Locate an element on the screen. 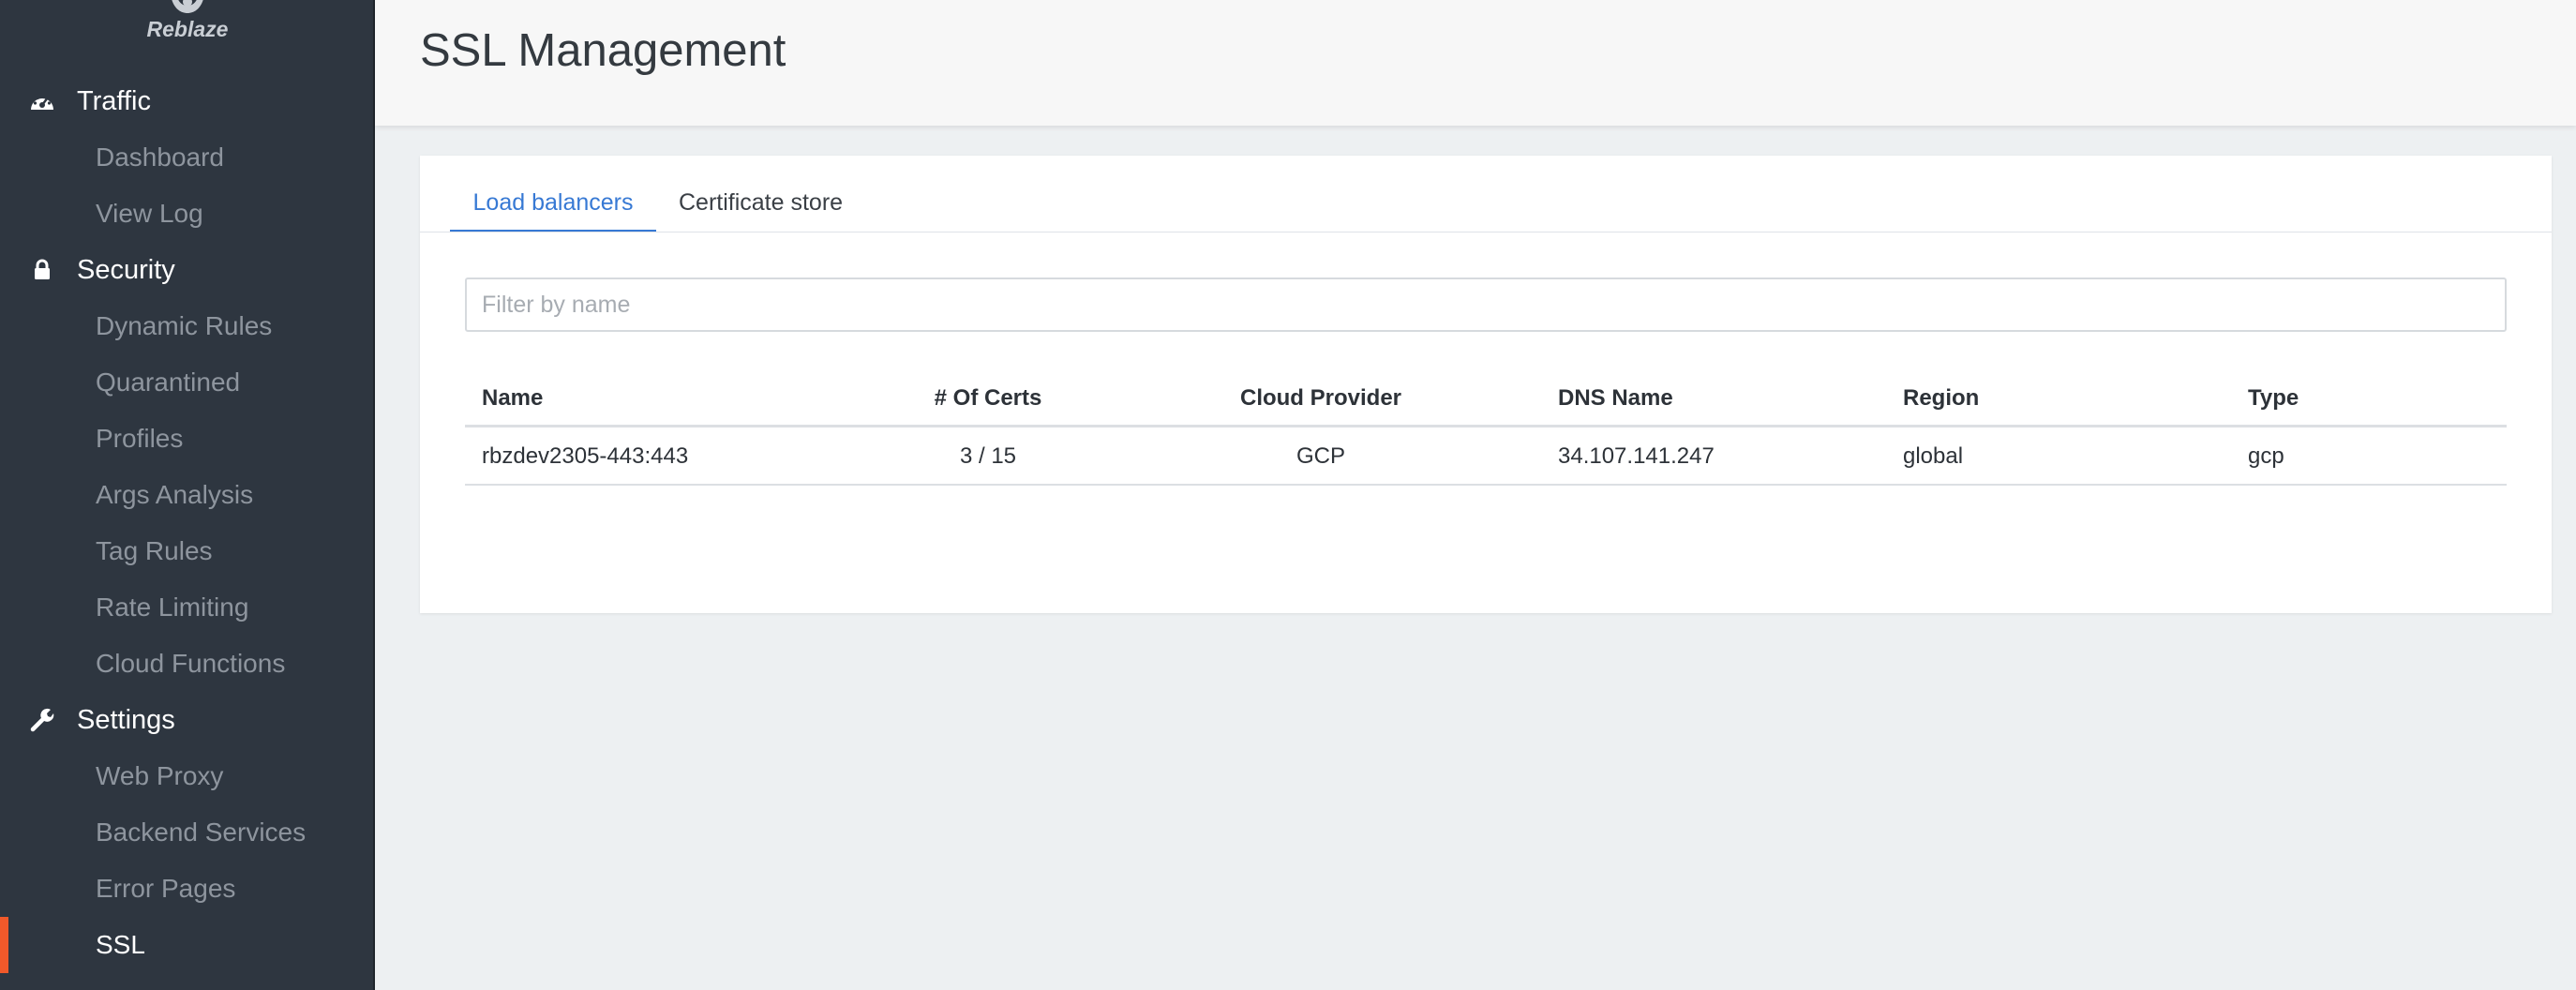 This screenshot has width=2576, height=990. sidebar-item-label: Dynamic Rules is located at coordinates (184, 325).